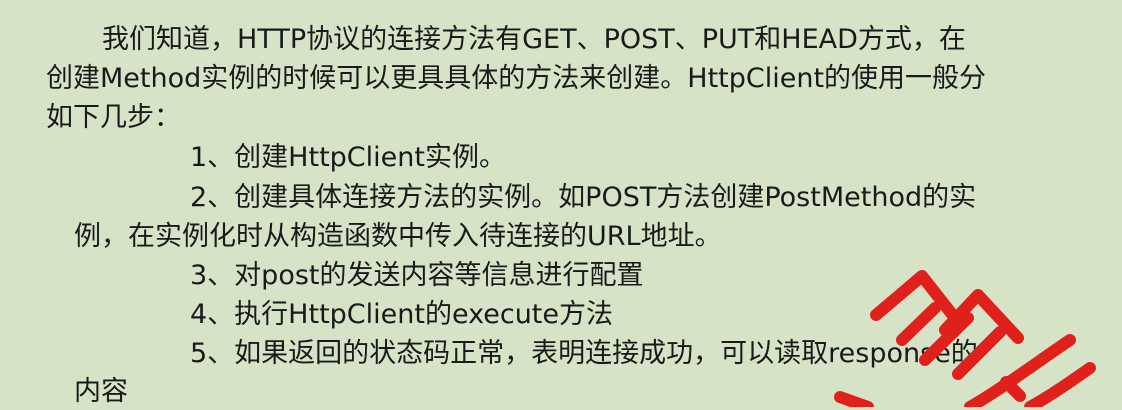 Image resolution: width=1122 pixels, height=410 pixels. Describe the element at coordinates (584, 353) in the screenshot. I see `step-5: 5、如果返回的状态码正常，表明连接成功，可以读取response的` at that location.